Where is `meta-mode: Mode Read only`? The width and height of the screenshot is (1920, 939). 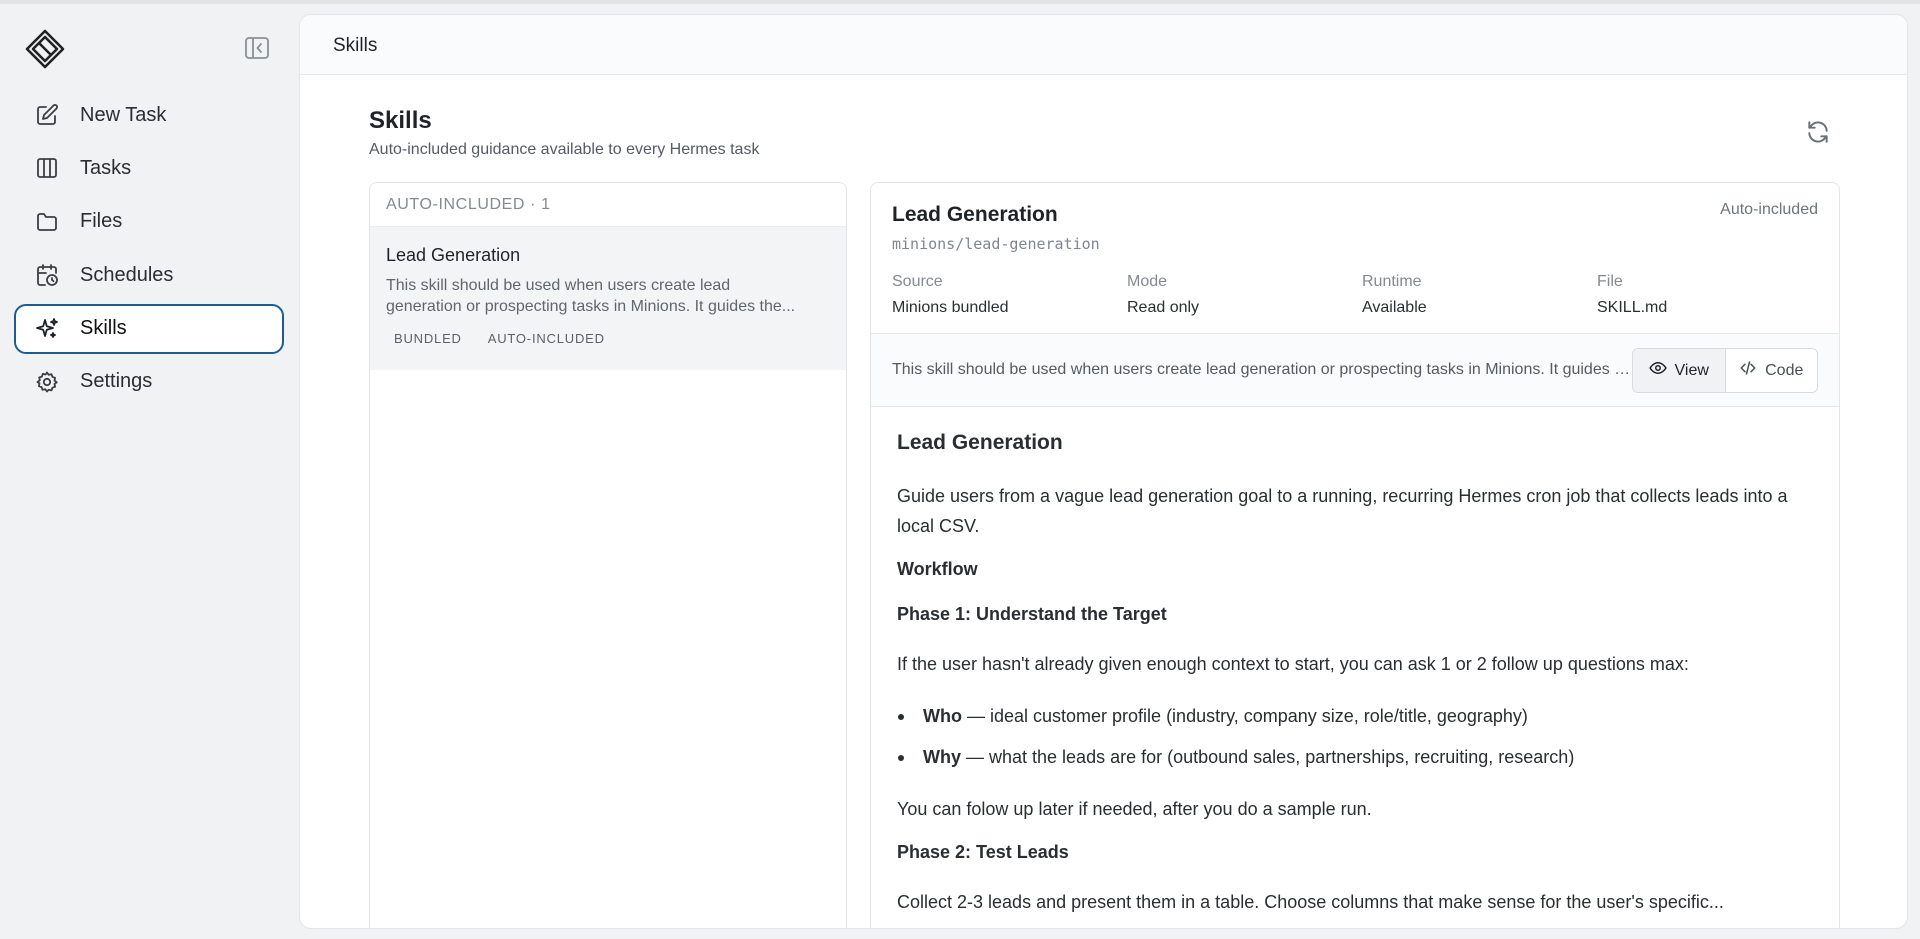 meta-mode: Mode Read only is located at coordinates (1244, 295).